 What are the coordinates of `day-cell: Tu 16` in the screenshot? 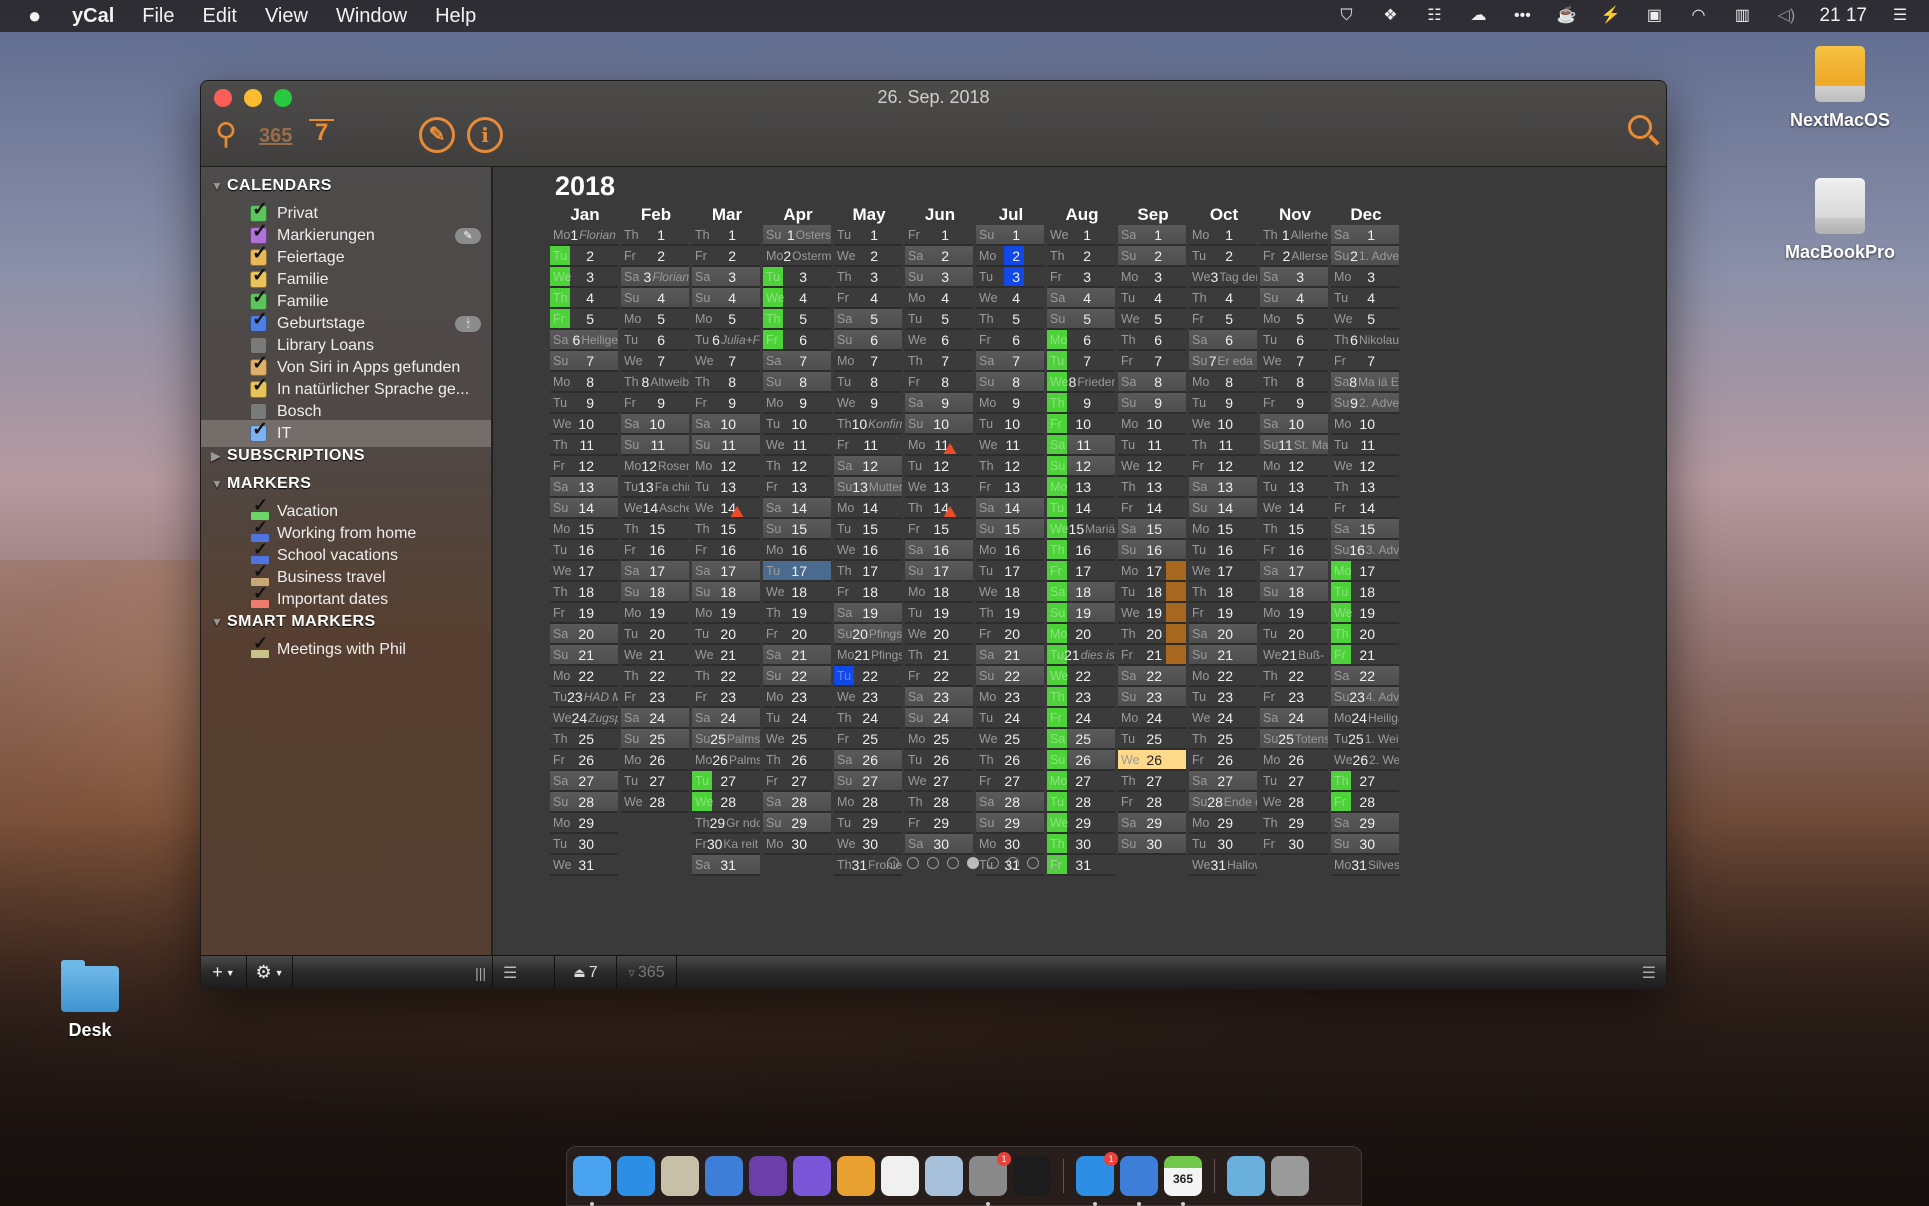 It's located at (584, 550).